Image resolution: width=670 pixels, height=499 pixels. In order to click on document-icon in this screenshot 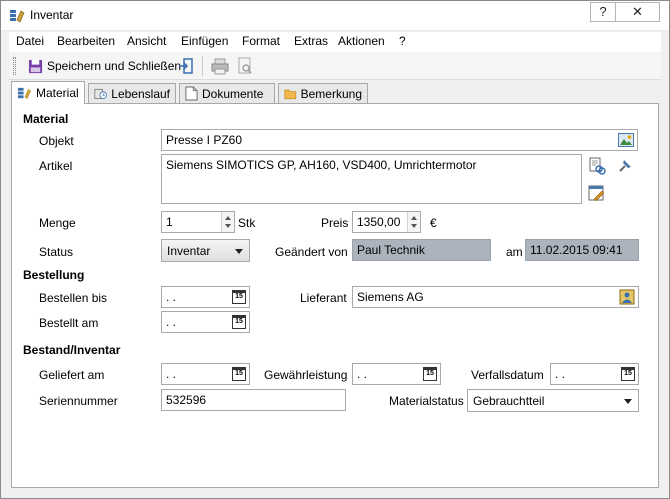, I will do `click(191, 93)`.